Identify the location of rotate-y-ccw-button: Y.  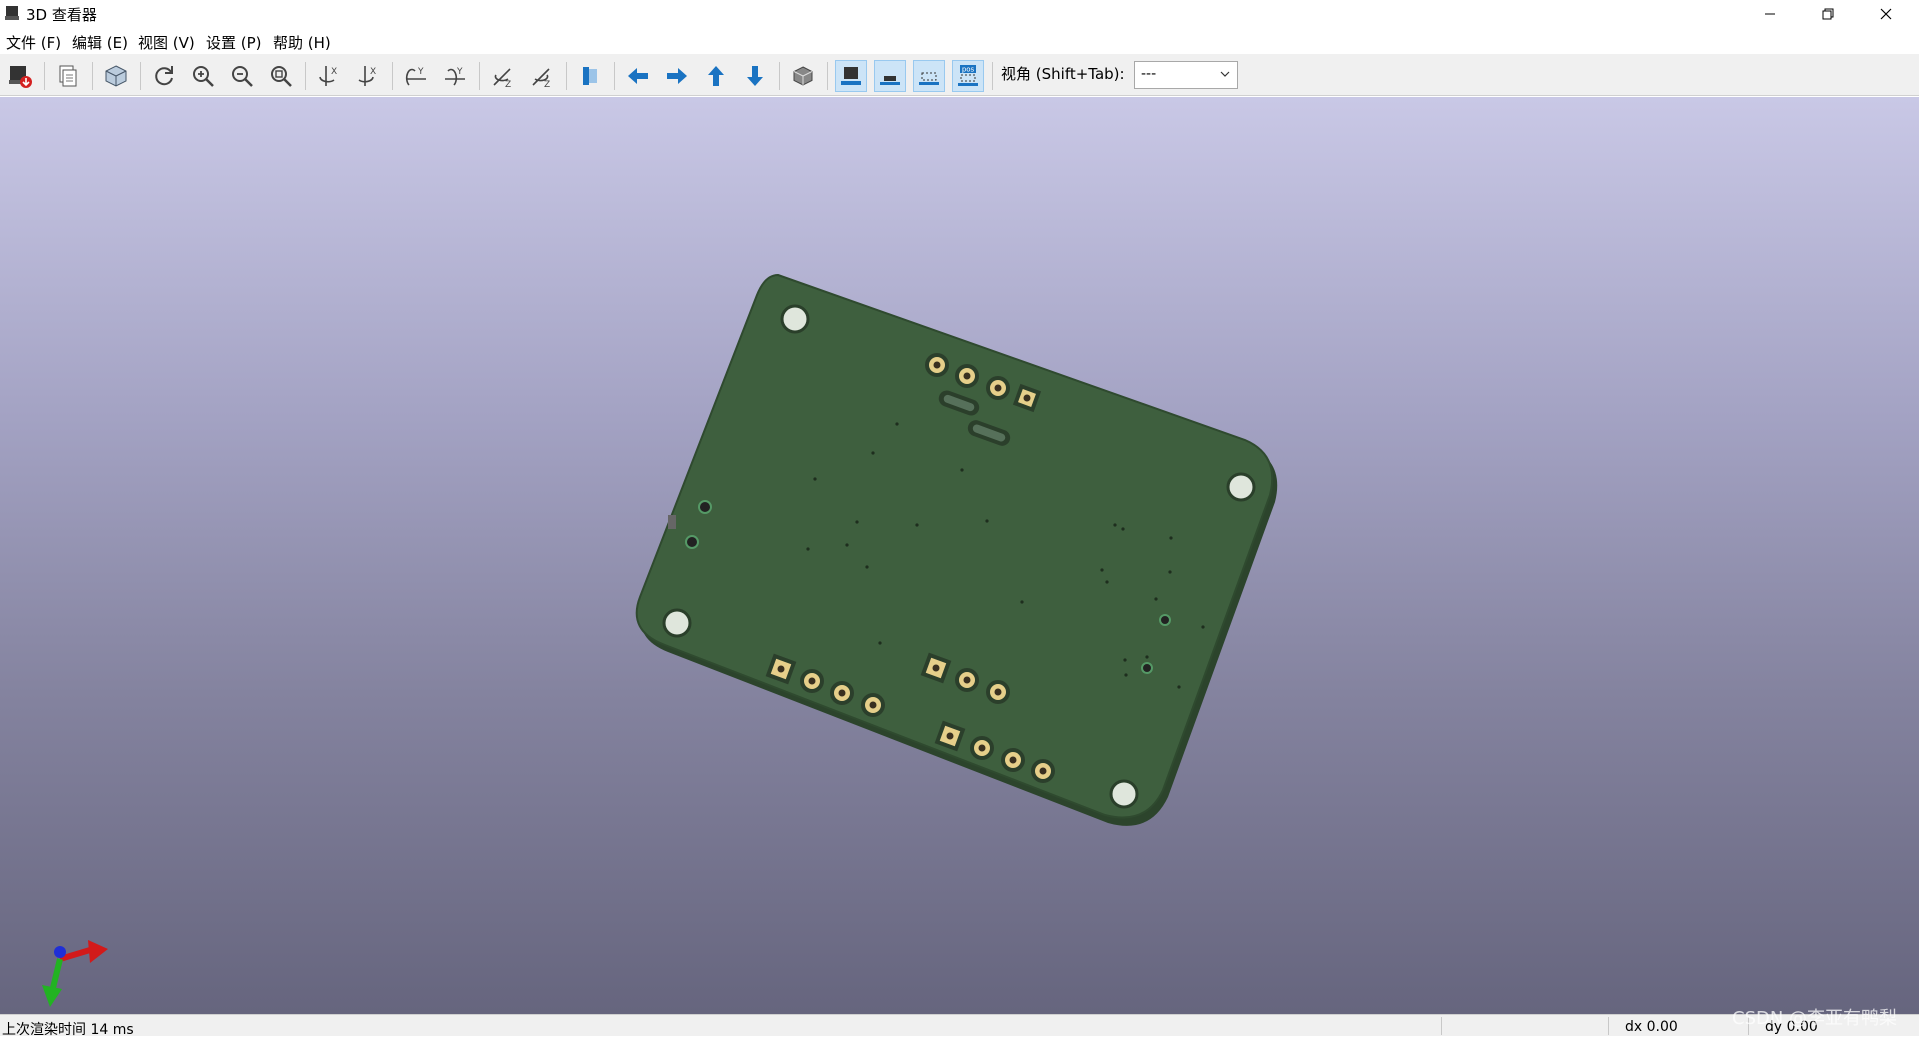
(455, 76).